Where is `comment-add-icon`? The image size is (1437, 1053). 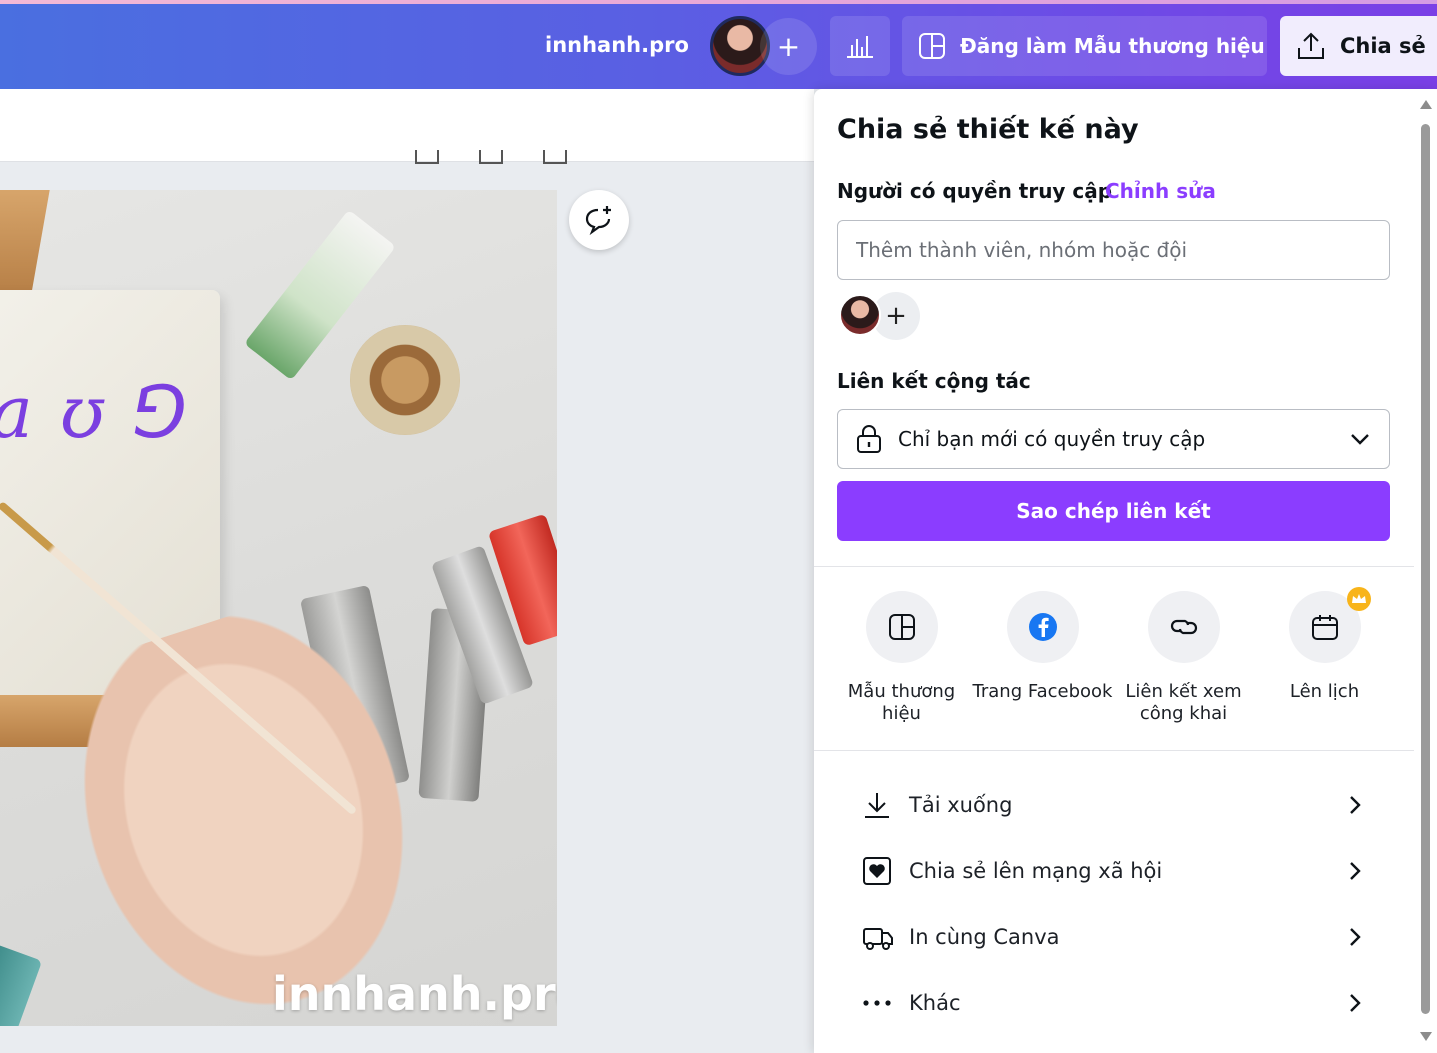 comment-add-icon is located at coordinates (598, 221).